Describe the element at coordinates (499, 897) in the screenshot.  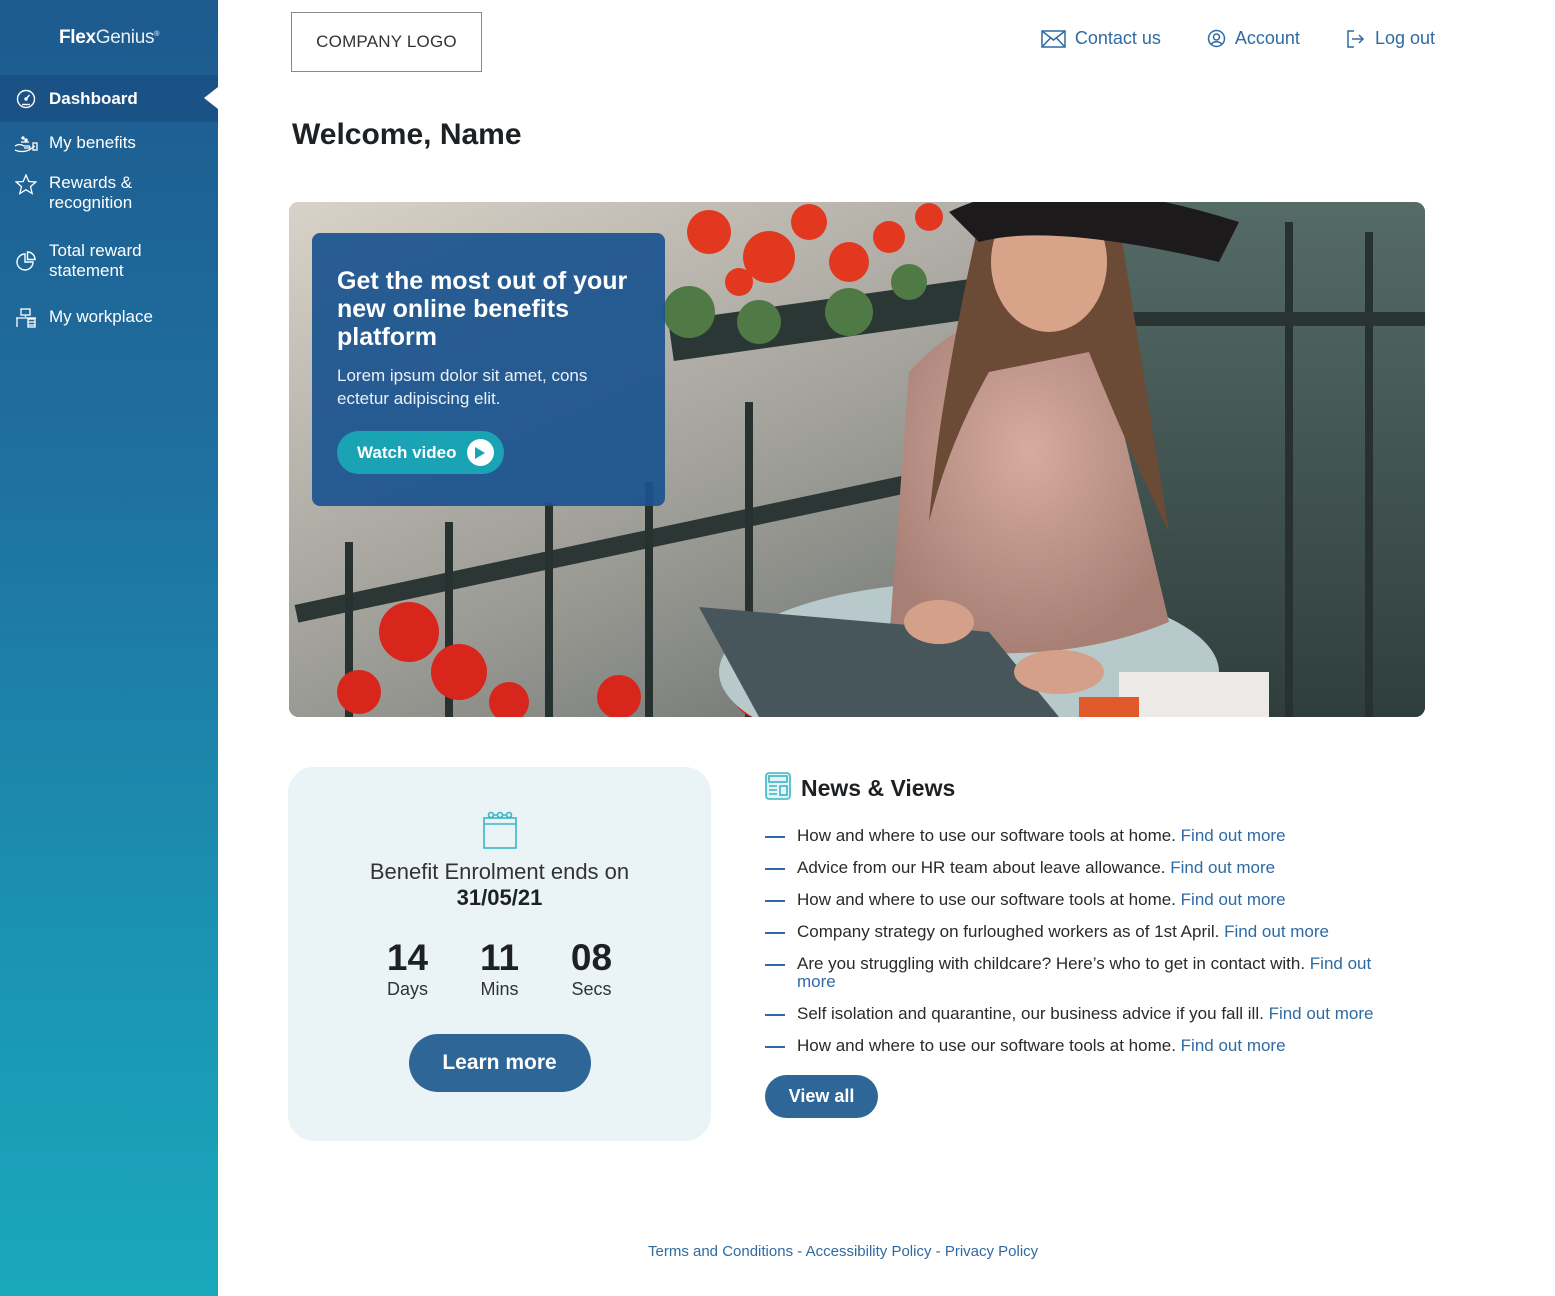
I see `enrolment-end-date: 31/05/21` at that location.